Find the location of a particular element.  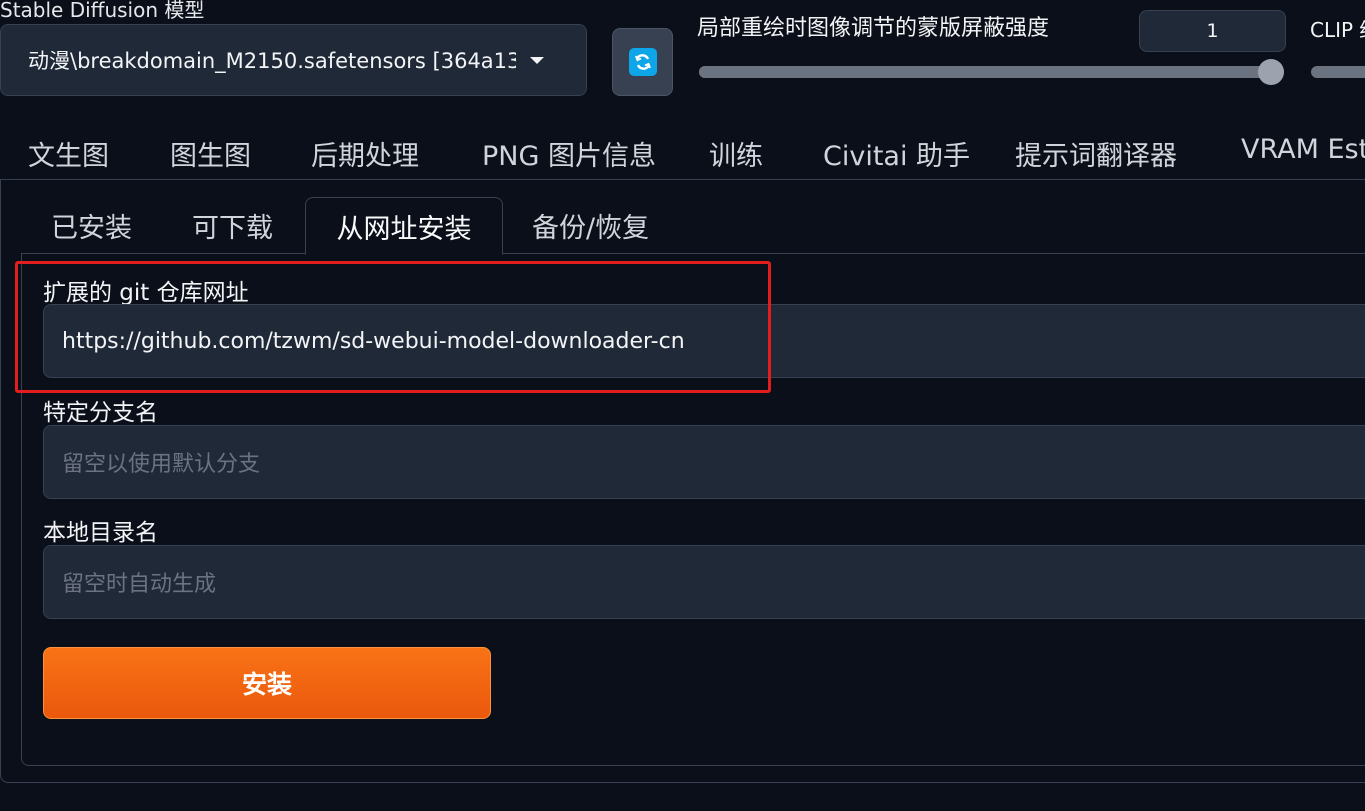

tab-vram-estimator: VRAM Estimator is located at coordinates (1303, 149).